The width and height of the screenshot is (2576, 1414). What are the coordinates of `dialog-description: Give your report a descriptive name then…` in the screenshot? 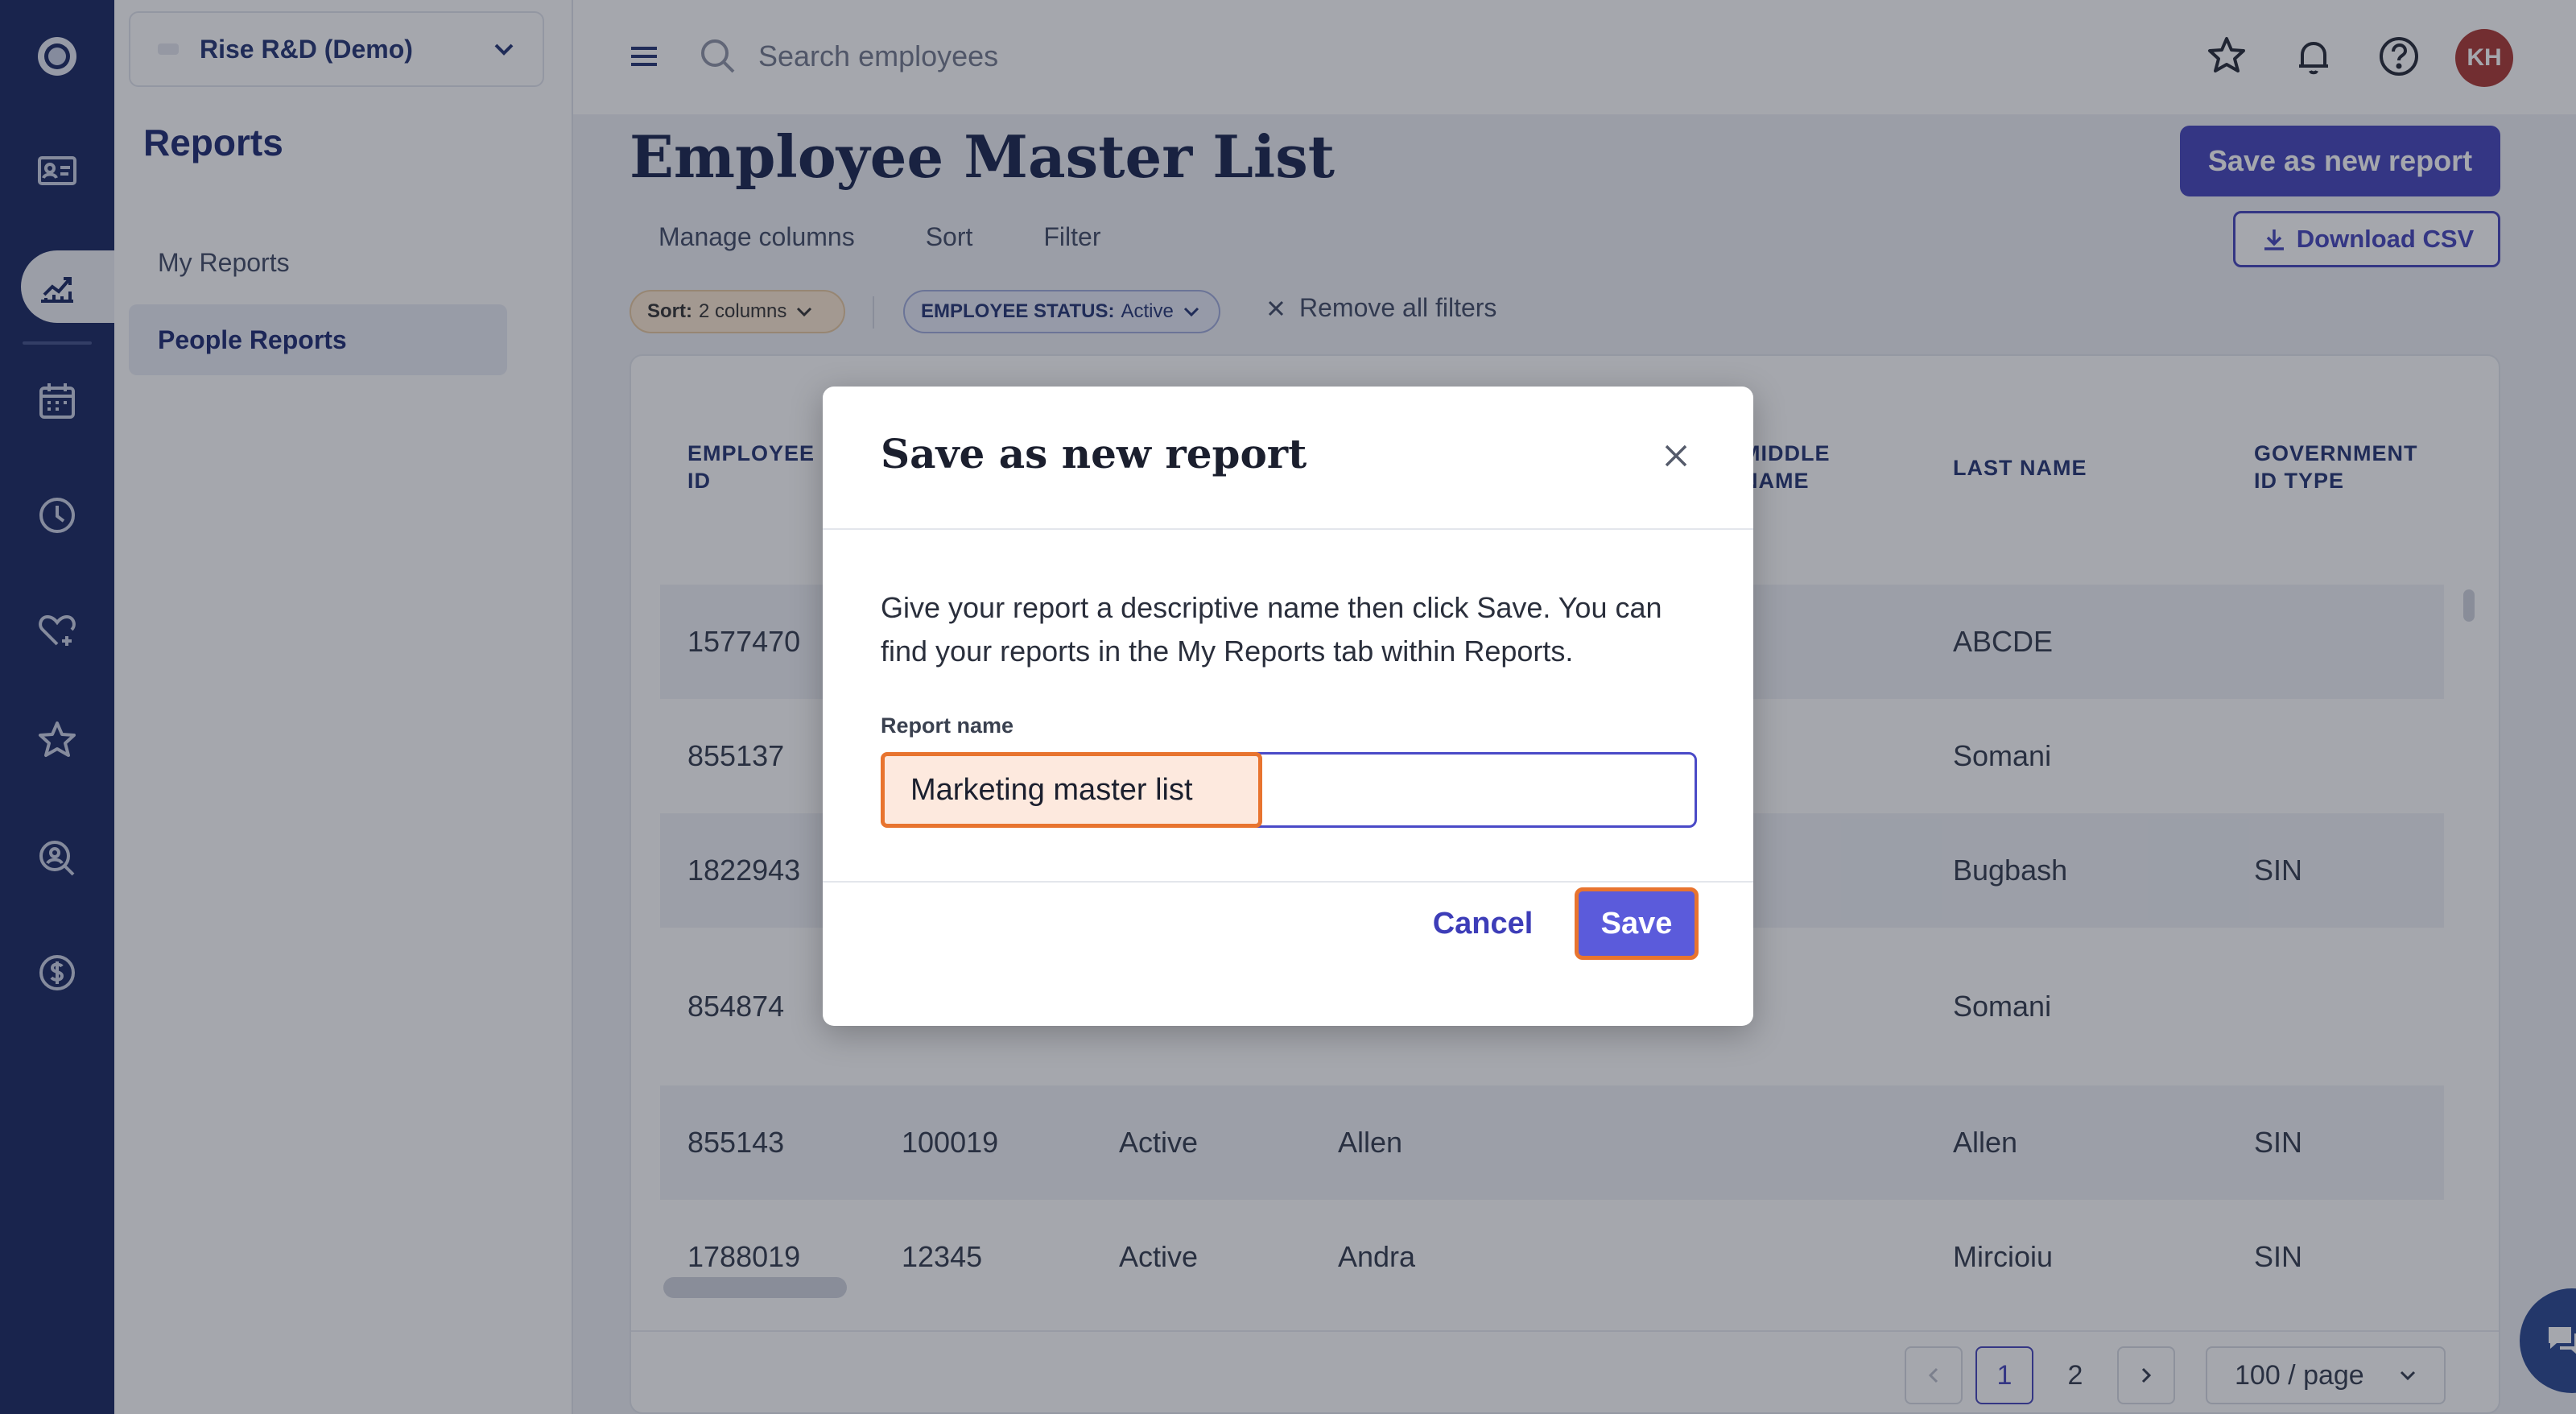 It's located at (1271, 629).